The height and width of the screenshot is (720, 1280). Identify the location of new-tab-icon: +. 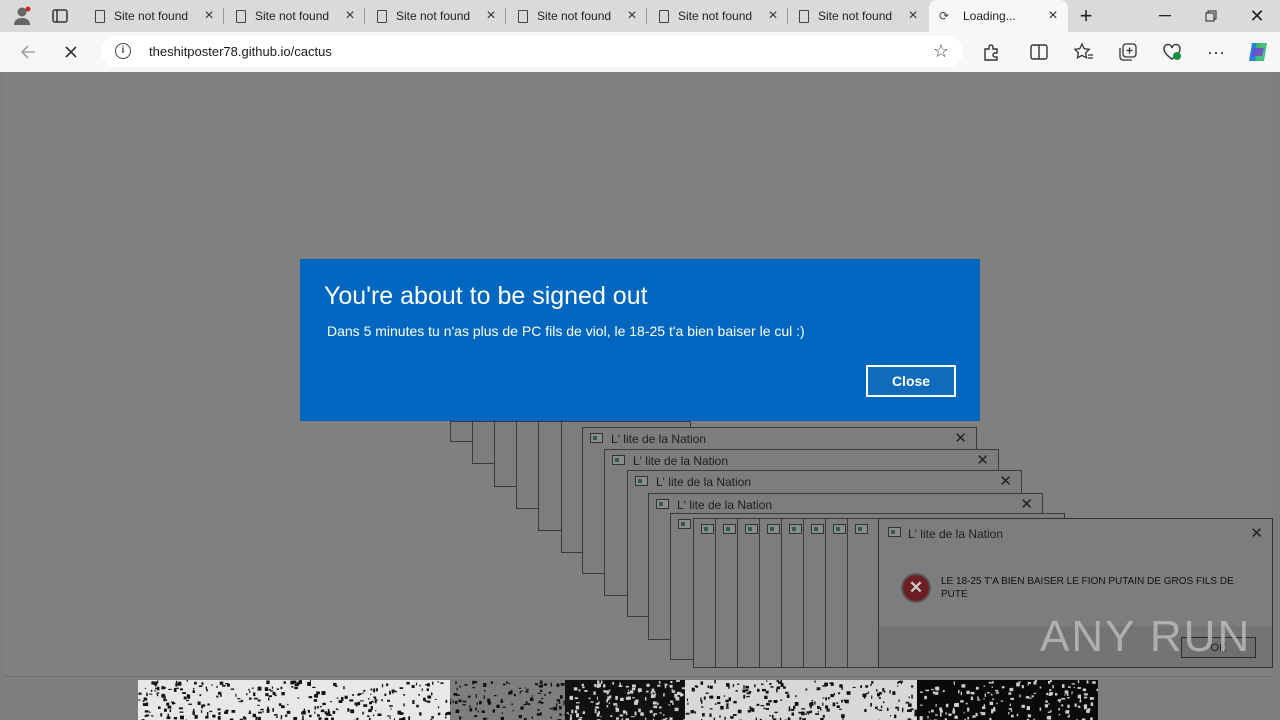
(1086, 16).